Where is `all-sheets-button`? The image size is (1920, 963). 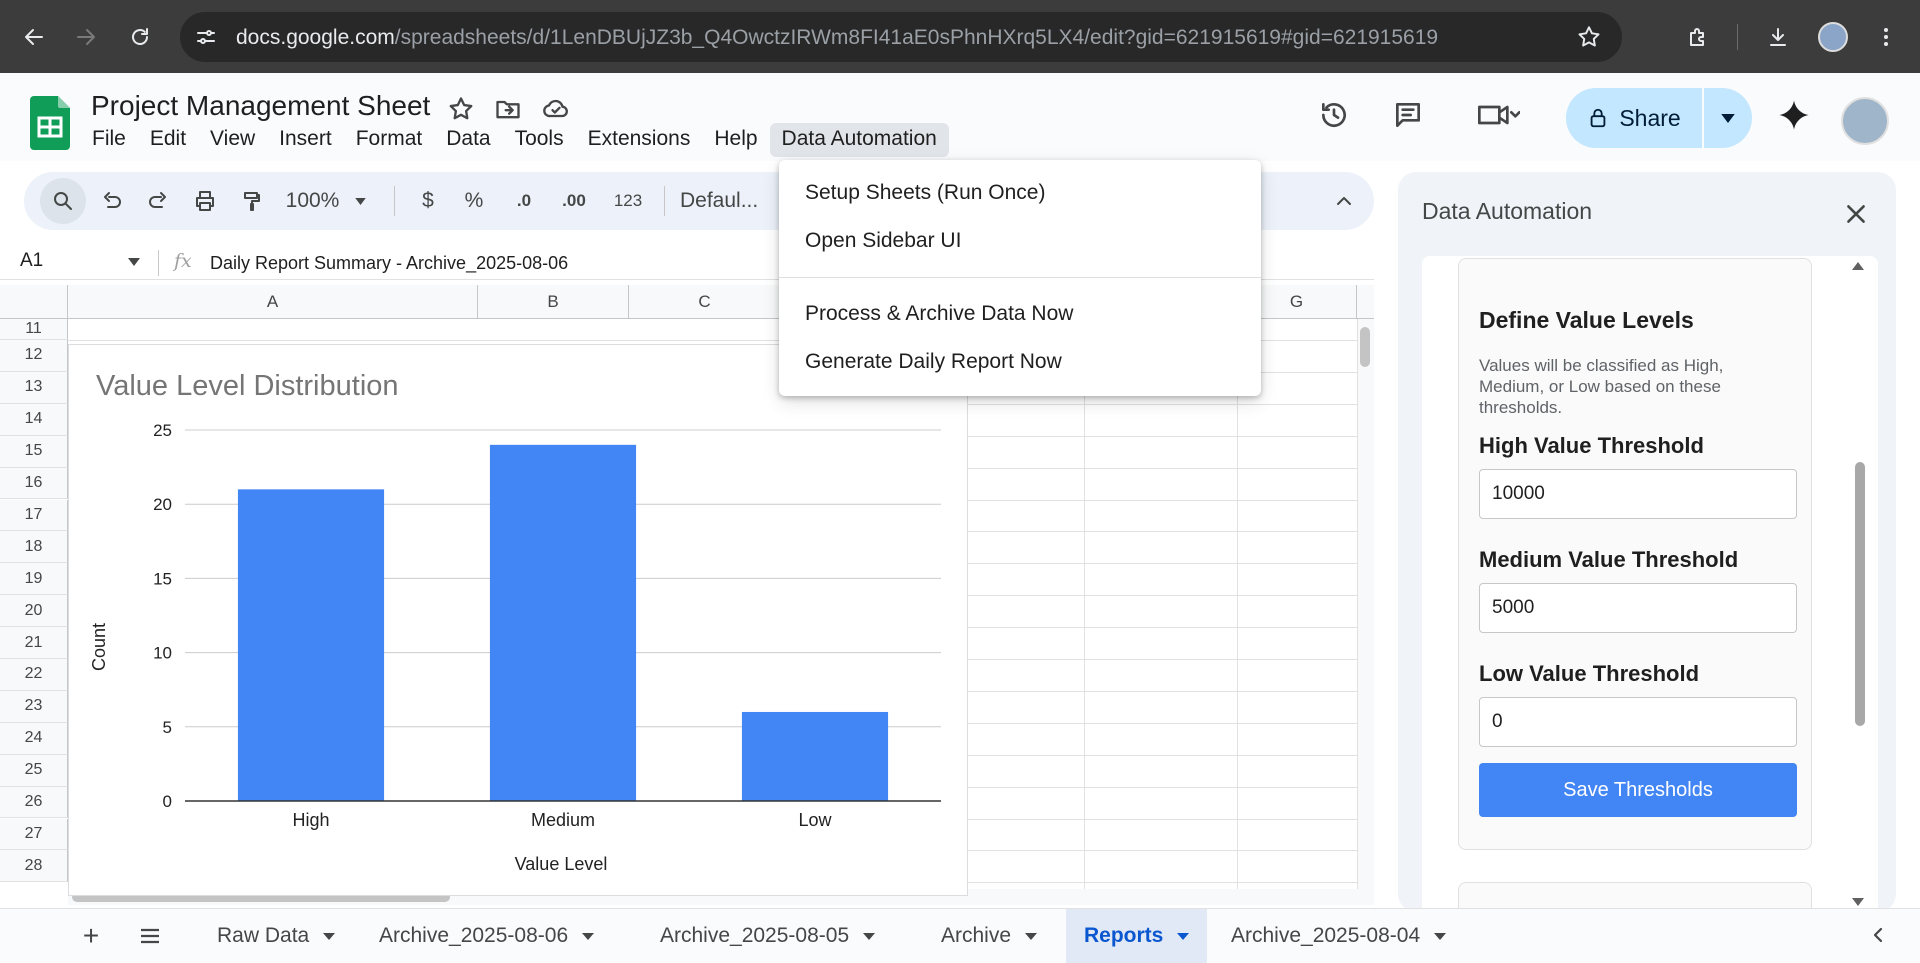 all-sheets-button is located at coordinates (150, 938).